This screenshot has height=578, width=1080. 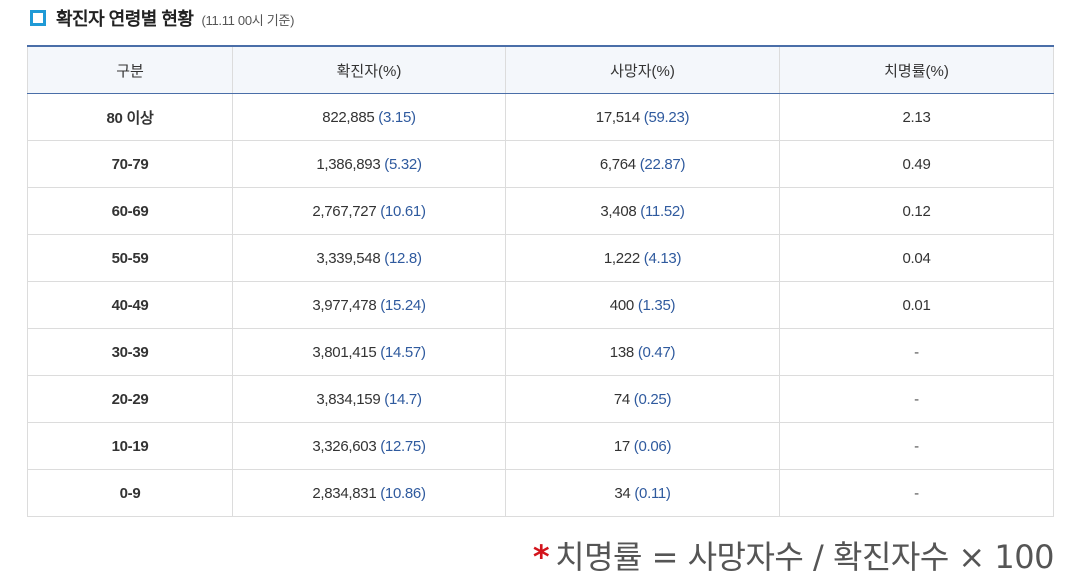 What do you see at coordinates (916, 258) in the screenshot?
I see `fatality-rate-cell: 0.04` at bounding box center [916, 258].